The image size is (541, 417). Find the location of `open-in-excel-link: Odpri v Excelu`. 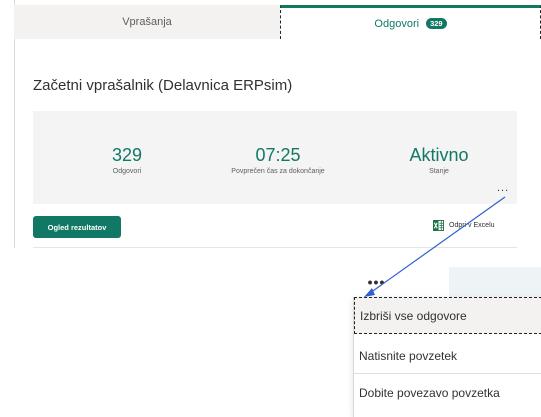

open-in-excel-link: Odpri v Excelu is located at coordinates (464, 225).